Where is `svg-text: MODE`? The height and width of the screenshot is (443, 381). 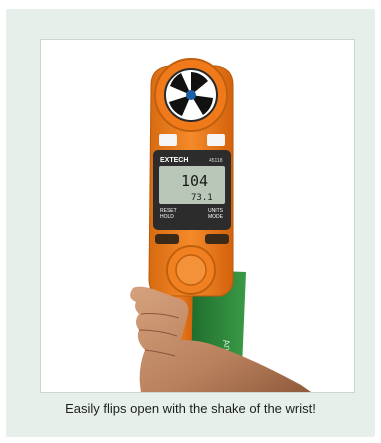 svg-text: MODE is located at coordinates (216, 217).